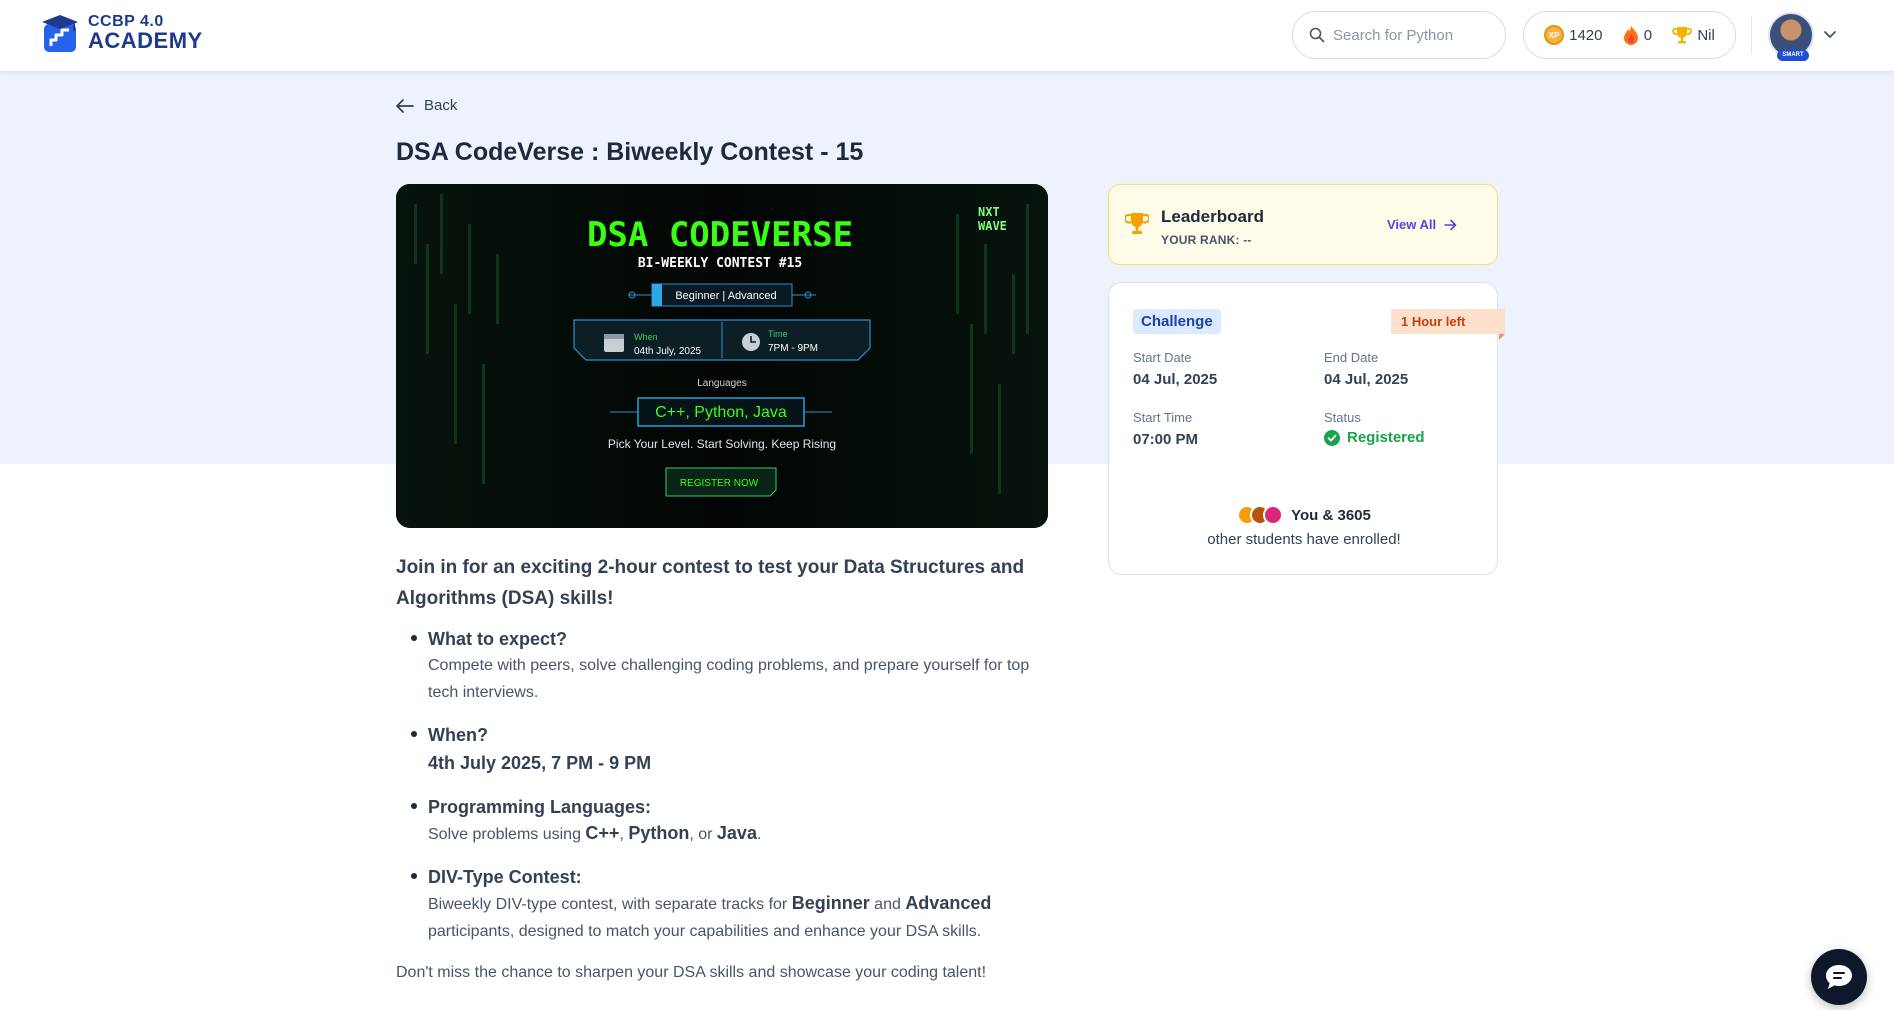  What do you see at coordinates (989, 212) in the screenshot?
I see `banner-brand-line1: NXT` at bounding box center [989, 212].